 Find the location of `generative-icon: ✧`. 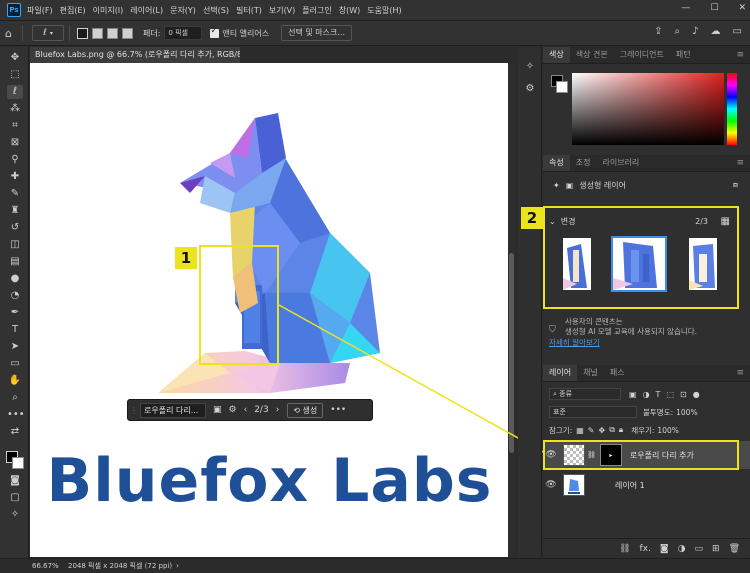

generative-icon: ✧ is located at coordinates (15, 515).